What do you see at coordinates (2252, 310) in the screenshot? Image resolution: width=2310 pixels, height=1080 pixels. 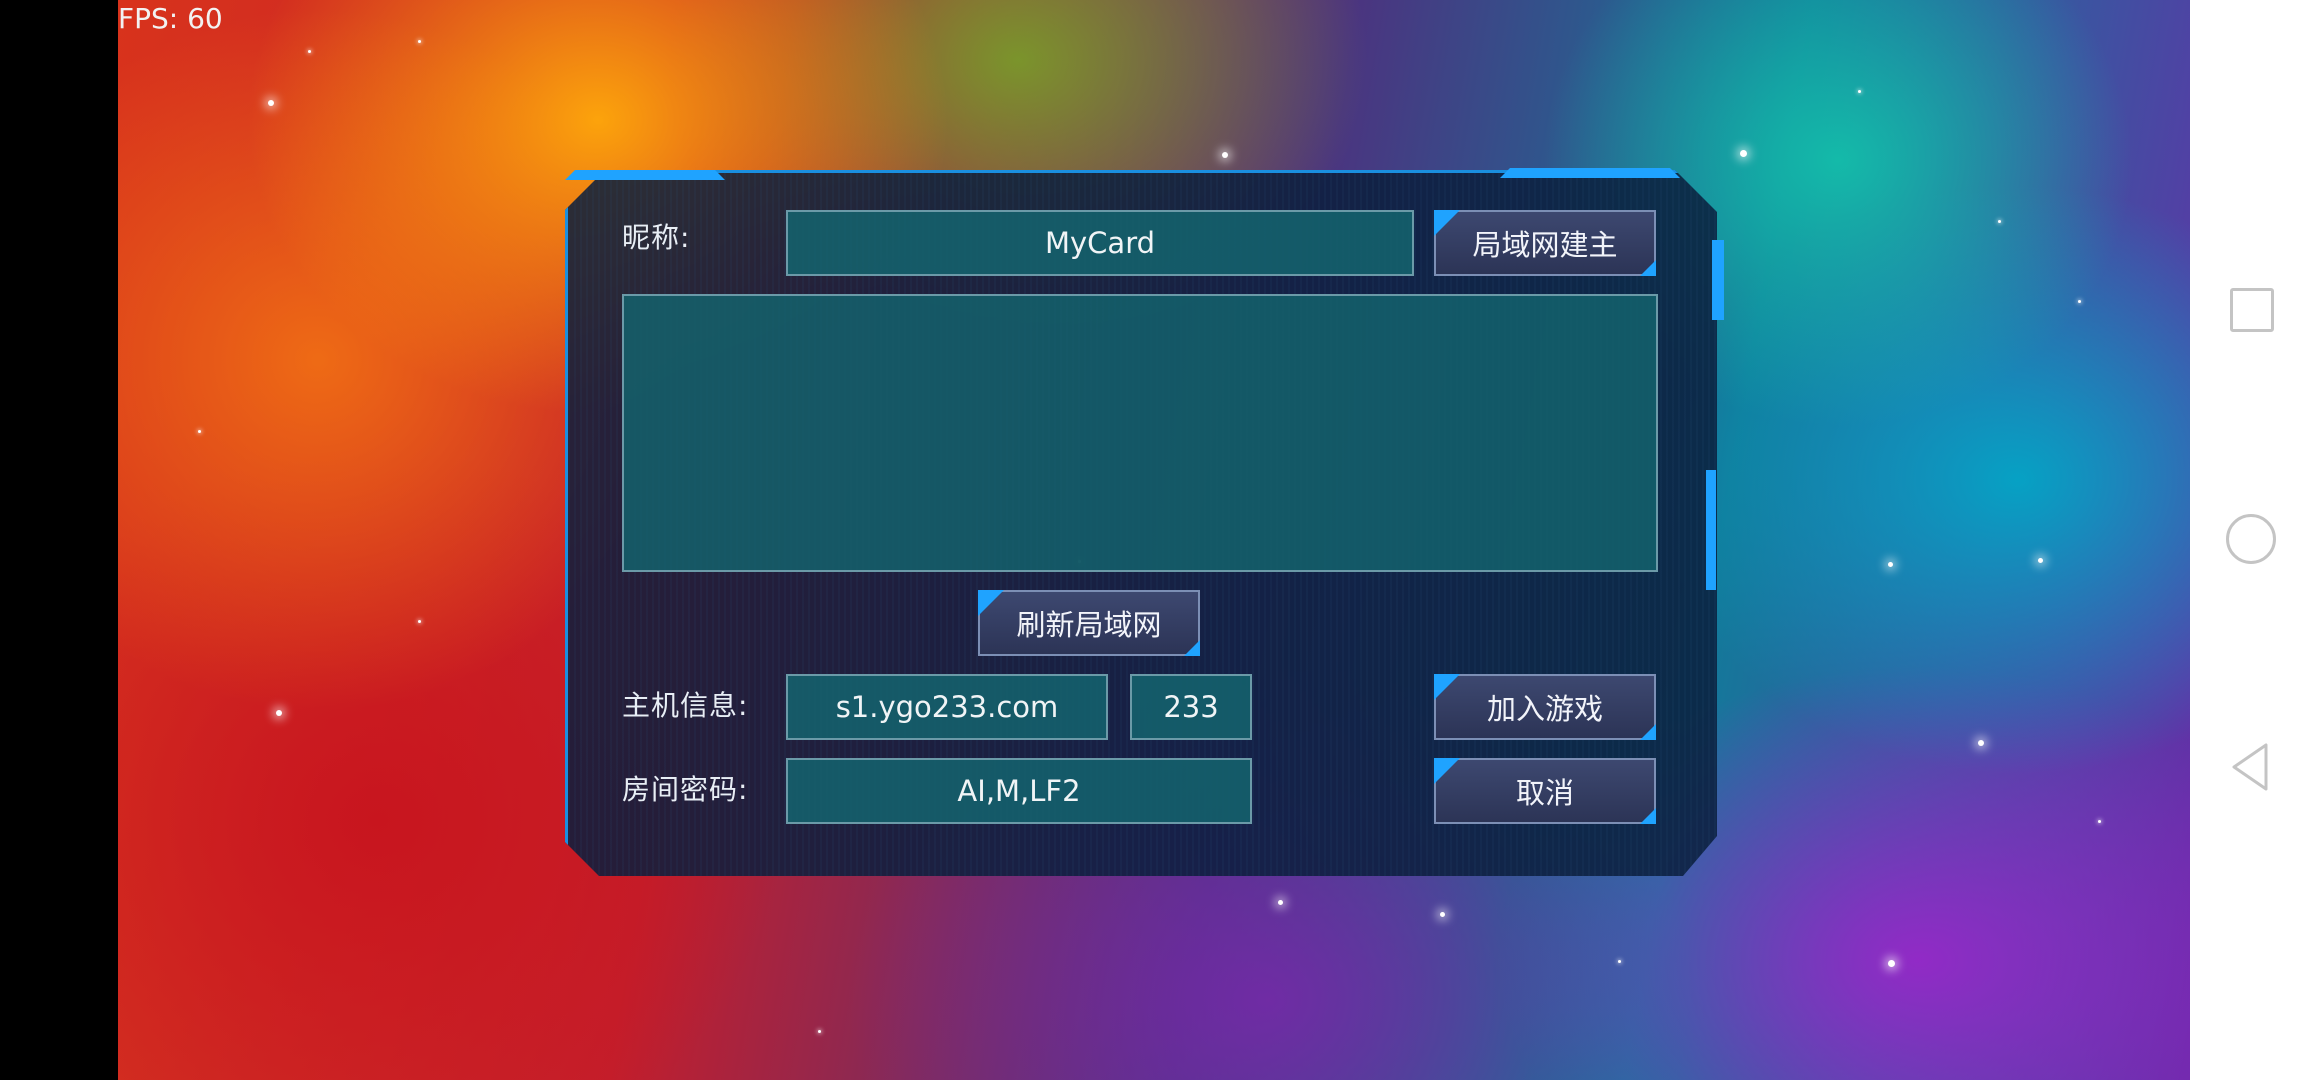 I see `recent-apps-icon` at bounding box center [2252, 310].